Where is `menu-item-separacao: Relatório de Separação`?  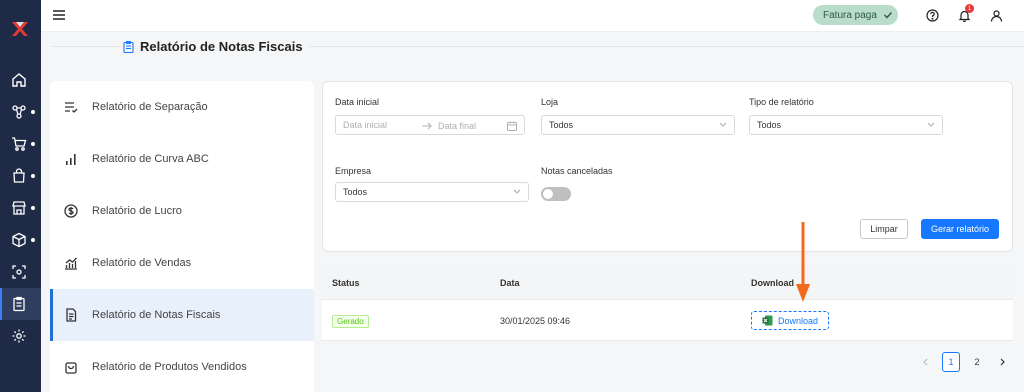
menu-item-separacao: Relatório de Separação is located at coordinates (182, 107).